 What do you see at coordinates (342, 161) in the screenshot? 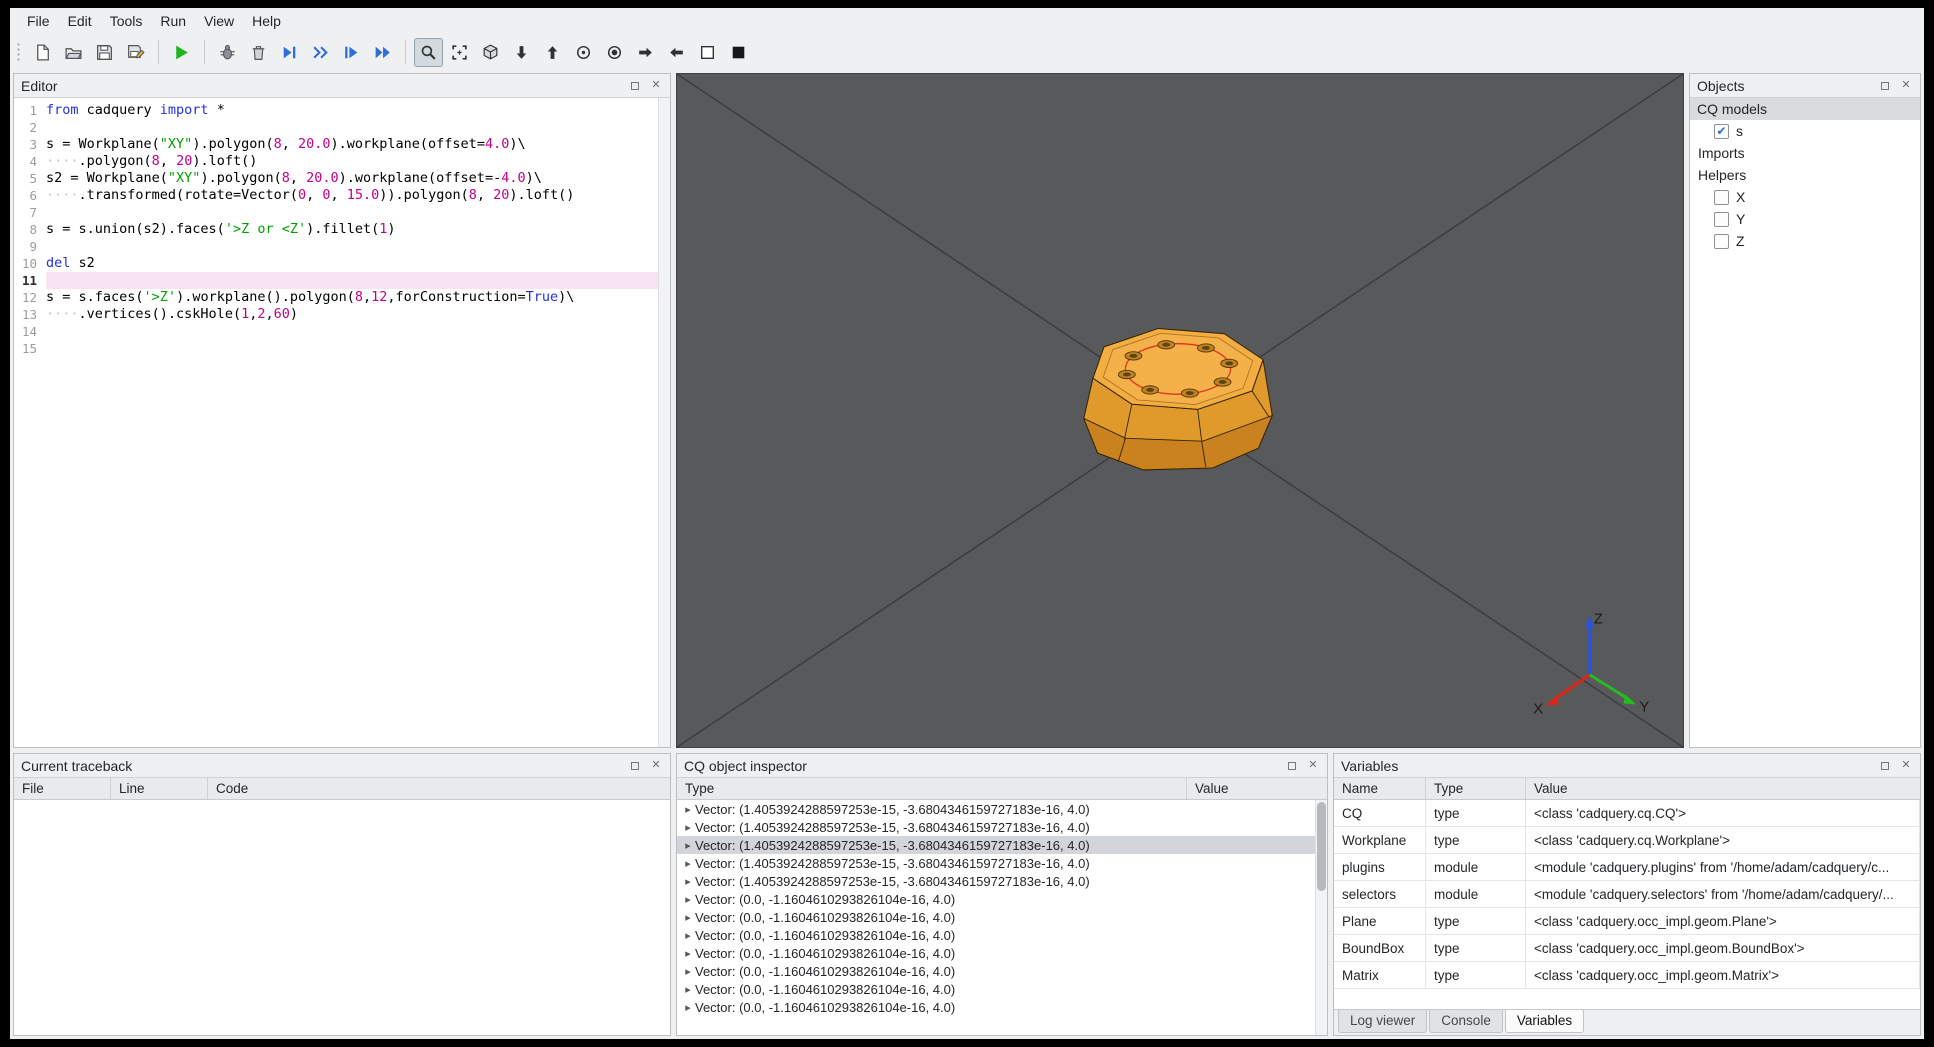
I see `code-line-4: 4 ····.polygon(8, 20).loft()` at bounding box center [342, 161].